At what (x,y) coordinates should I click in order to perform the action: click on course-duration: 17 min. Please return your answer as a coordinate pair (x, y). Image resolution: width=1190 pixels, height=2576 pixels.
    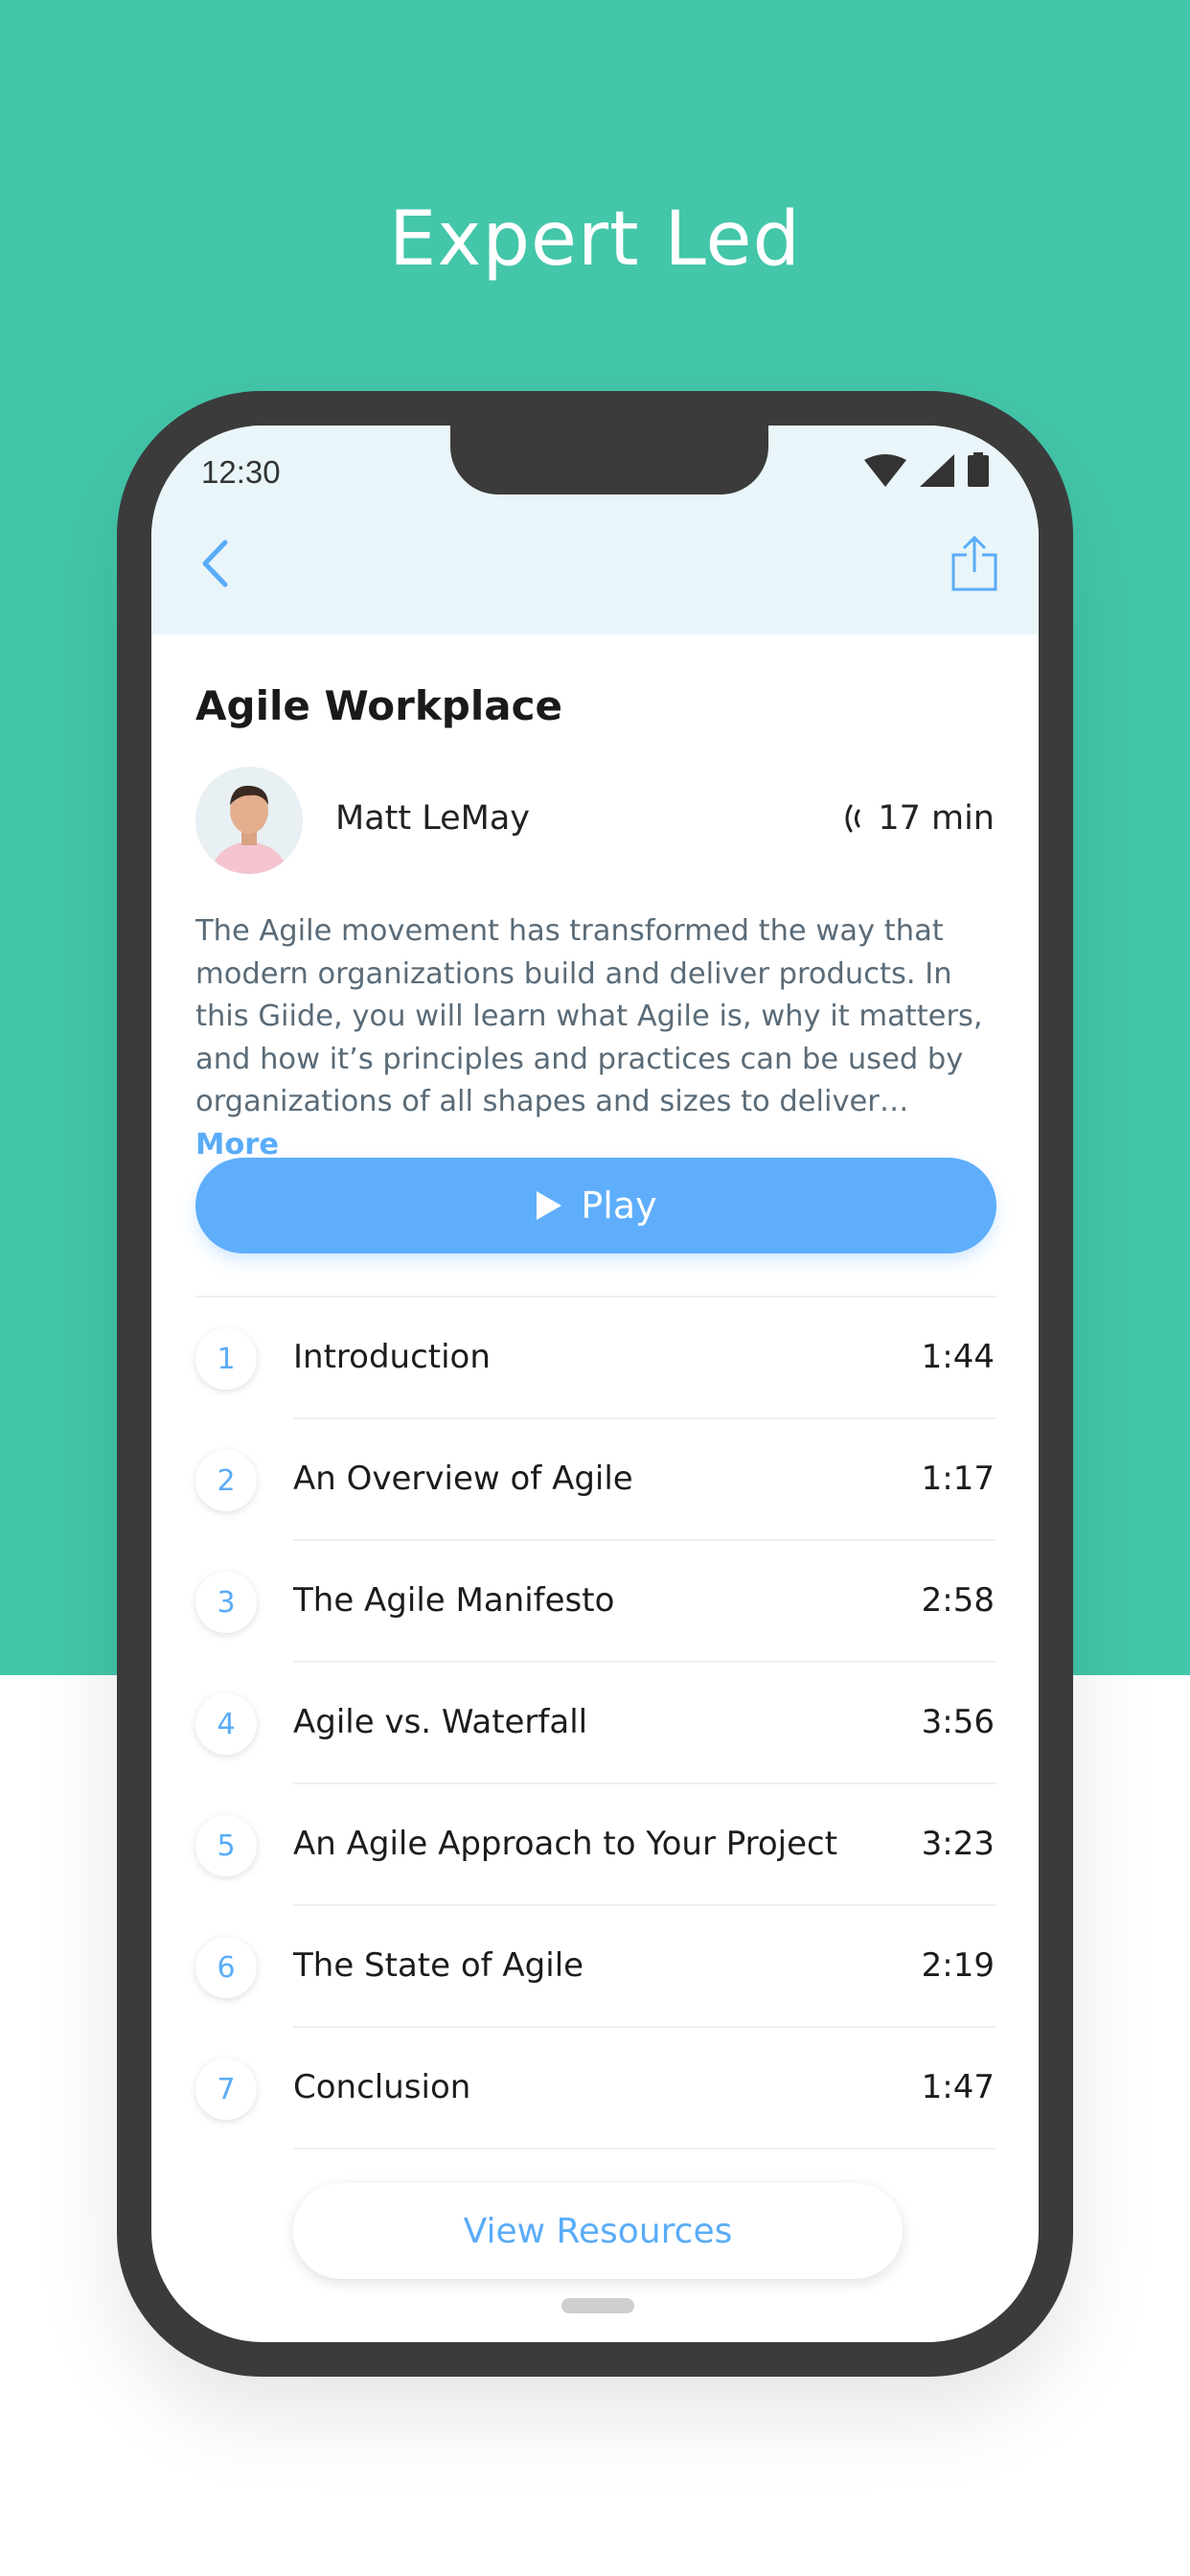
    Looking at the image, I should click on (918, 818).